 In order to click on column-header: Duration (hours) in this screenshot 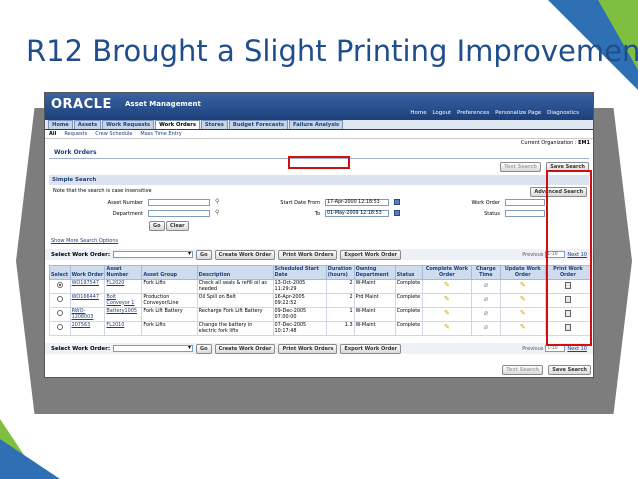, I will do `click(340, 272)`.